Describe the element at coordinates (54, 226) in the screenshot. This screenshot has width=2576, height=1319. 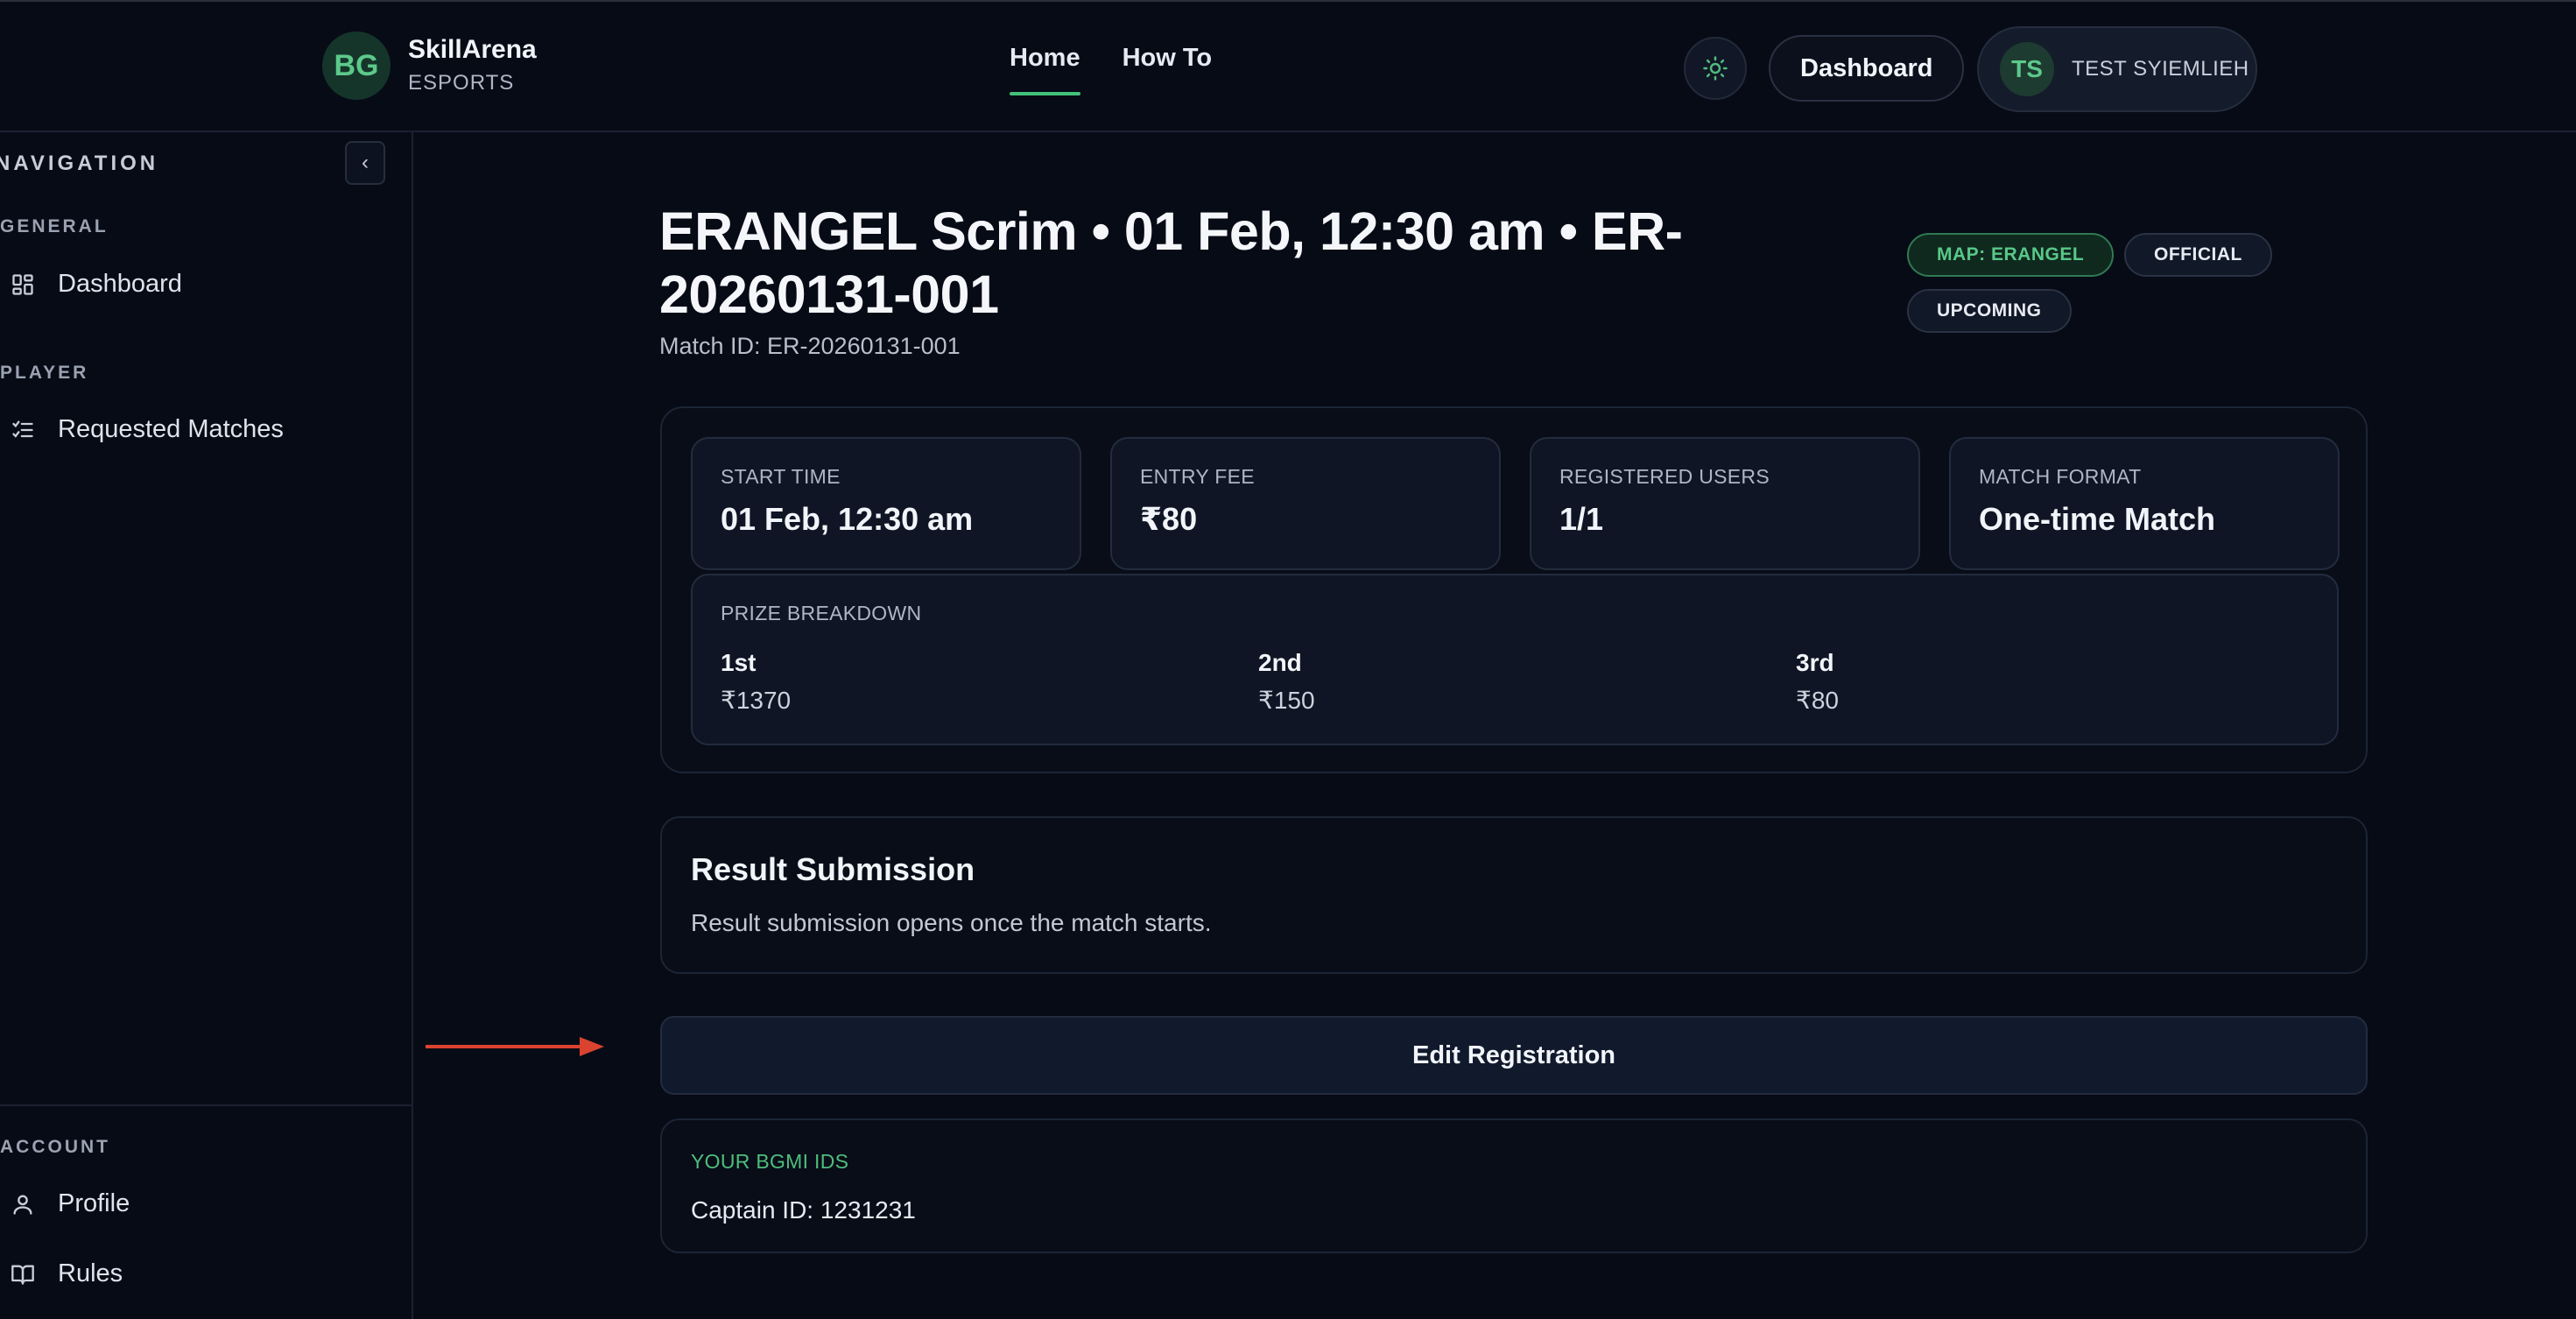
I see `sidebar-section-general: GENERAL` at that location.